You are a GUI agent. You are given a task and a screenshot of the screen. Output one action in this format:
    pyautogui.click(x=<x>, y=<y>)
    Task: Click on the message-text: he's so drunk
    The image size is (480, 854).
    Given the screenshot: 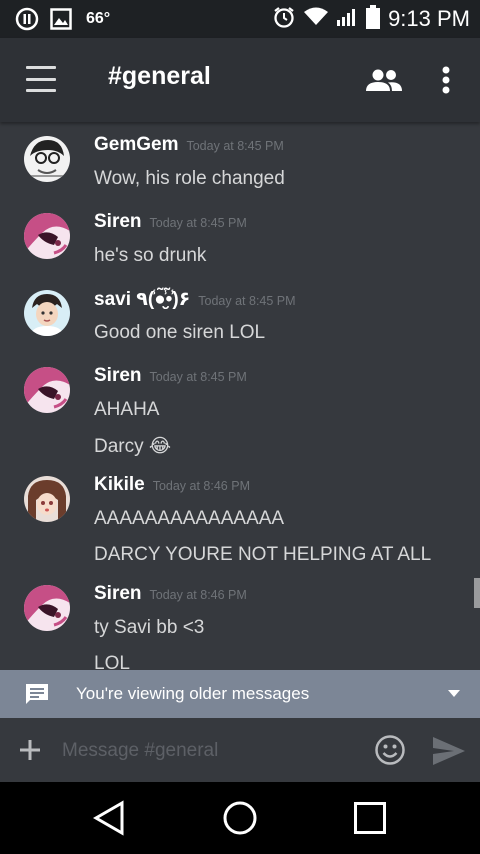 What is the action you would take?
    pyautogui.click(x=150, y=255)
    